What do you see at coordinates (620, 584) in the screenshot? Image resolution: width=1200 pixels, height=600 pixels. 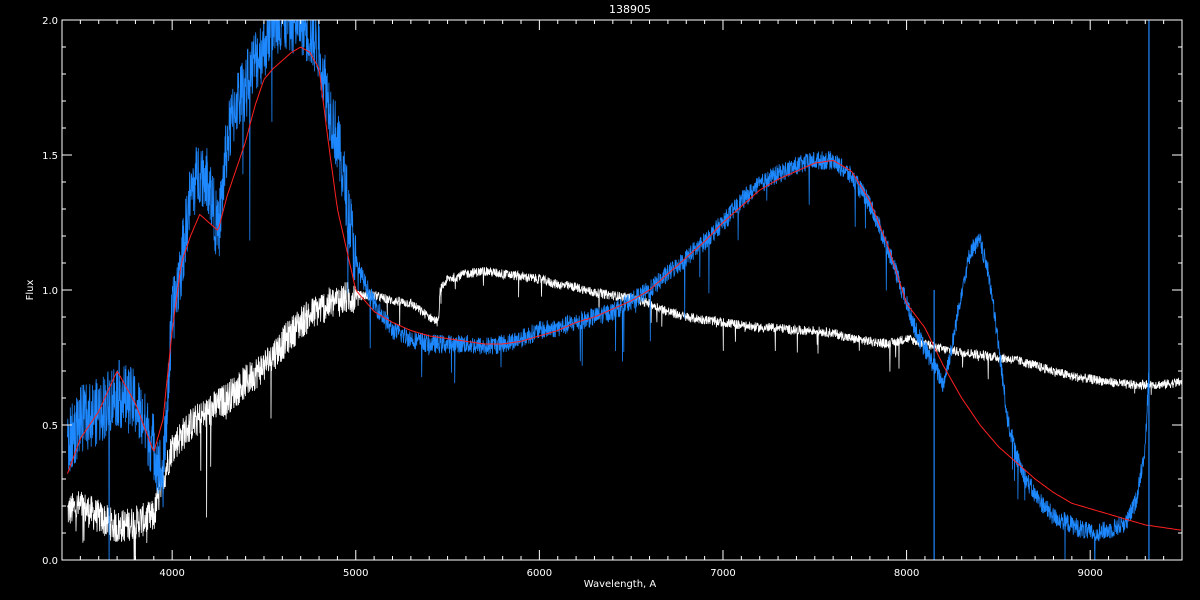 I see `x-axis-title: Wavelength, A` at bounding box center [620, 584].